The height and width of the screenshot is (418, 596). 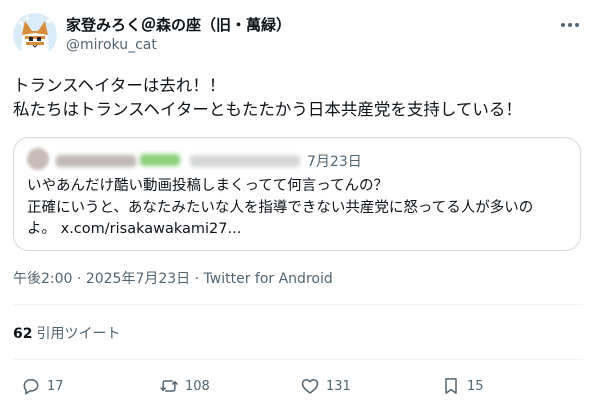 I want to click on quoted-handle-blurred, so click(x=245, y=161).